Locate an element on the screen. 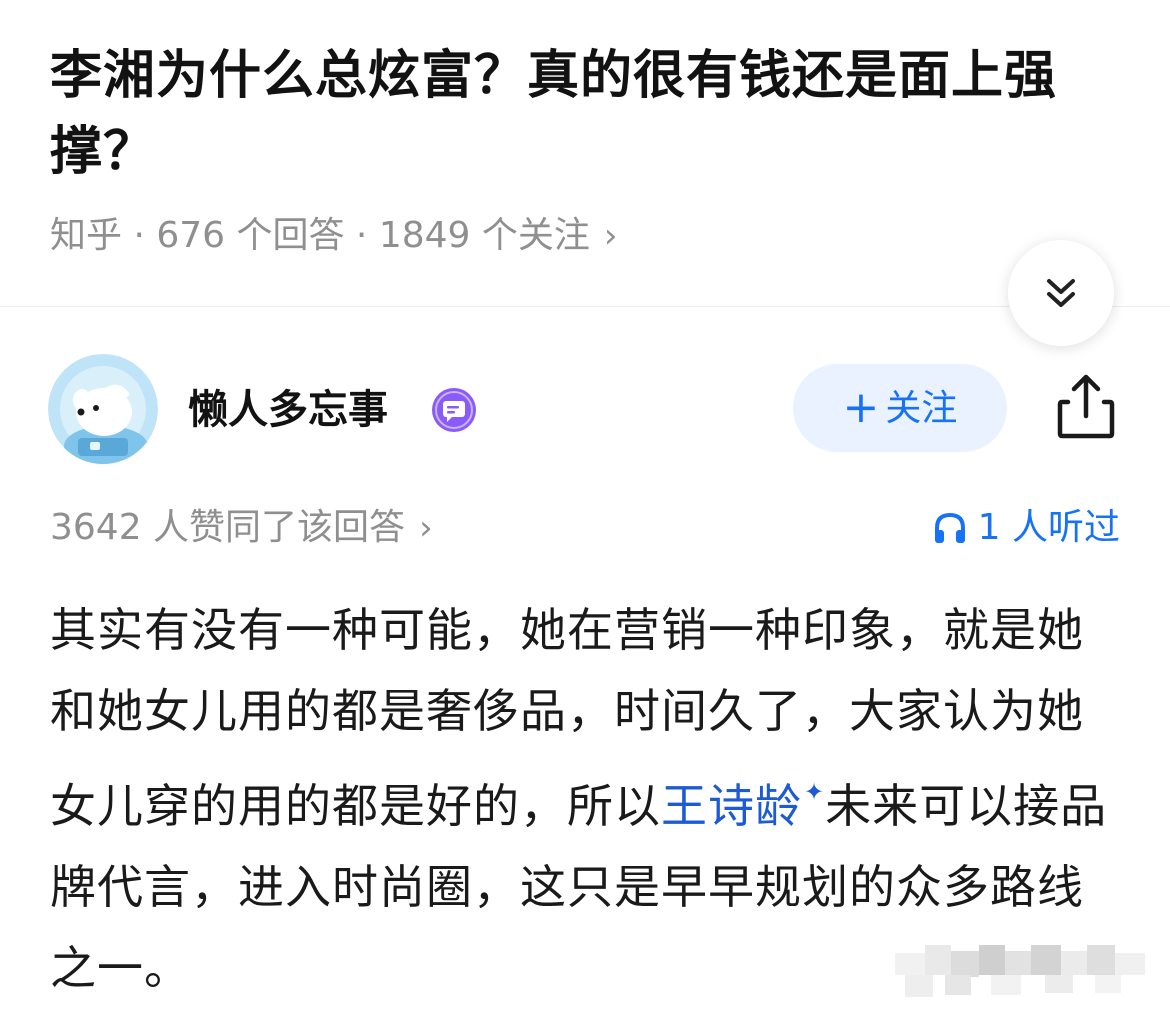 The height and width of the screenshot is (1016, 1170). avatar-image is located at coordinates (103, 409).